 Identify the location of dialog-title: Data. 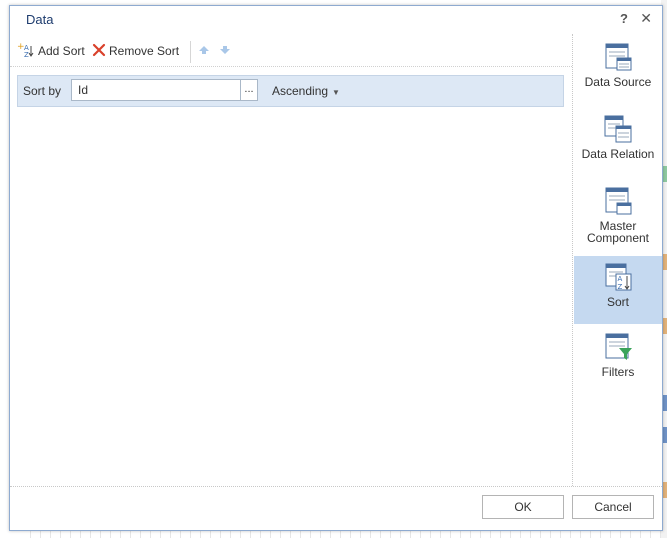
(40, 19).